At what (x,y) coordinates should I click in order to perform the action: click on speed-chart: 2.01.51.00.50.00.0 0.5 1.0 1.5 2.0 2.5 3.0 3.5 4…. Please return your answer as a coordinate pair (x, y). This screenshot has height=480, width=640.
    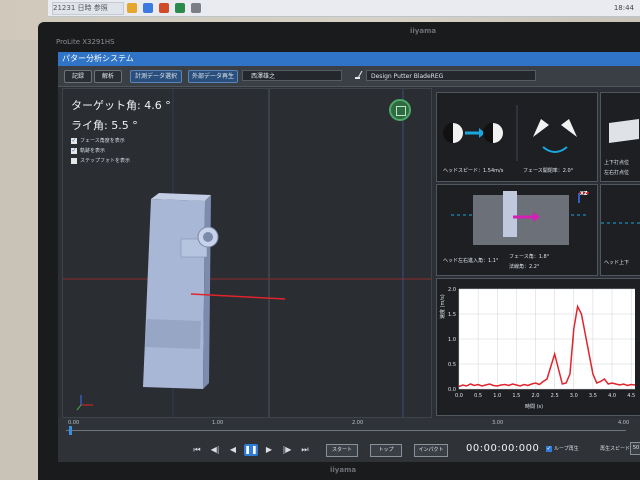
    Looking at the image, I should click on (541, 343).